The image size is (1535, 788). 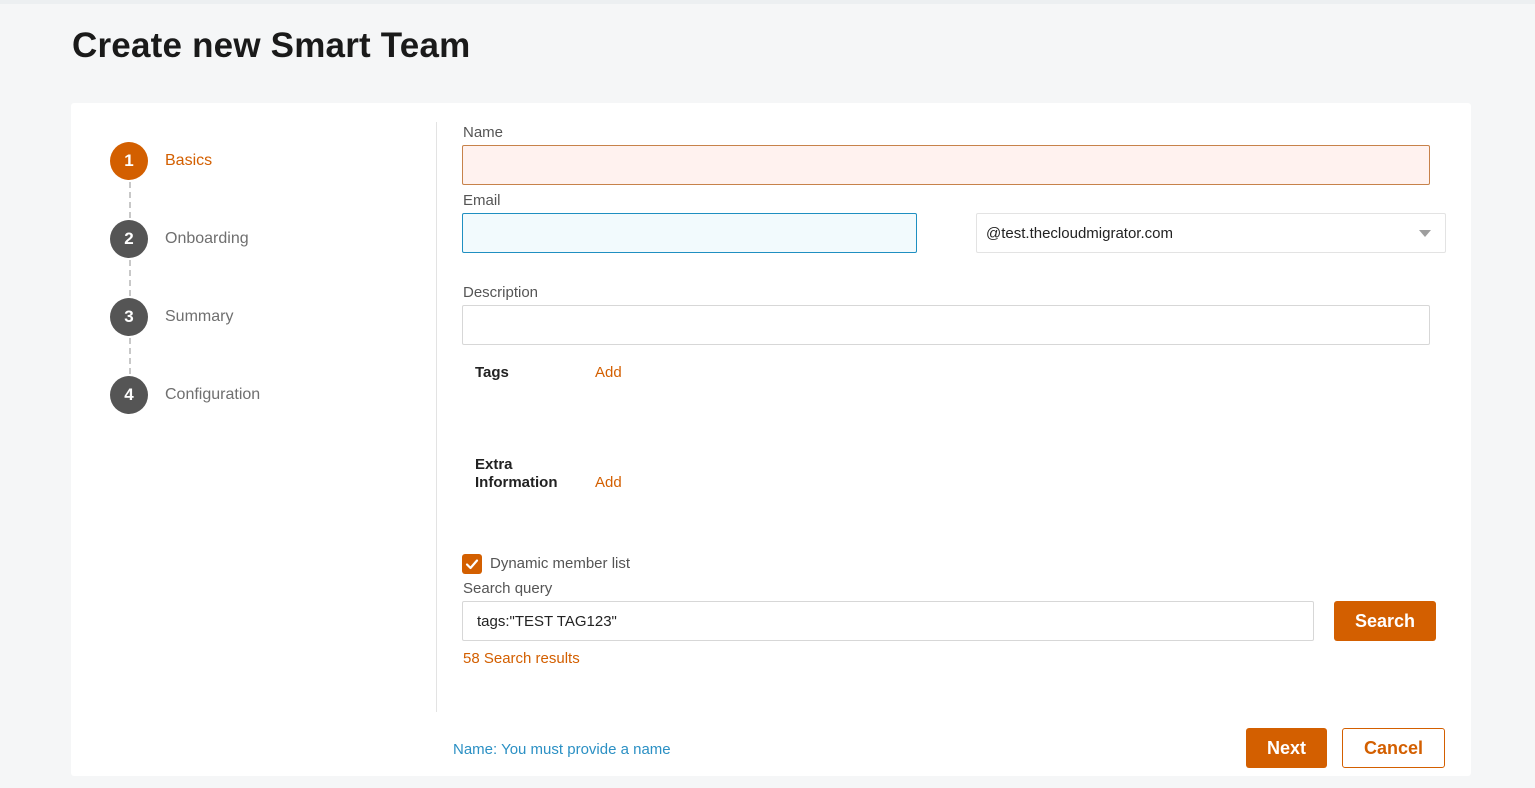 What do you see at coordinates (199, 316) in the screenshot?
I see `step-label: Summary` at bounding box center [199, 316].